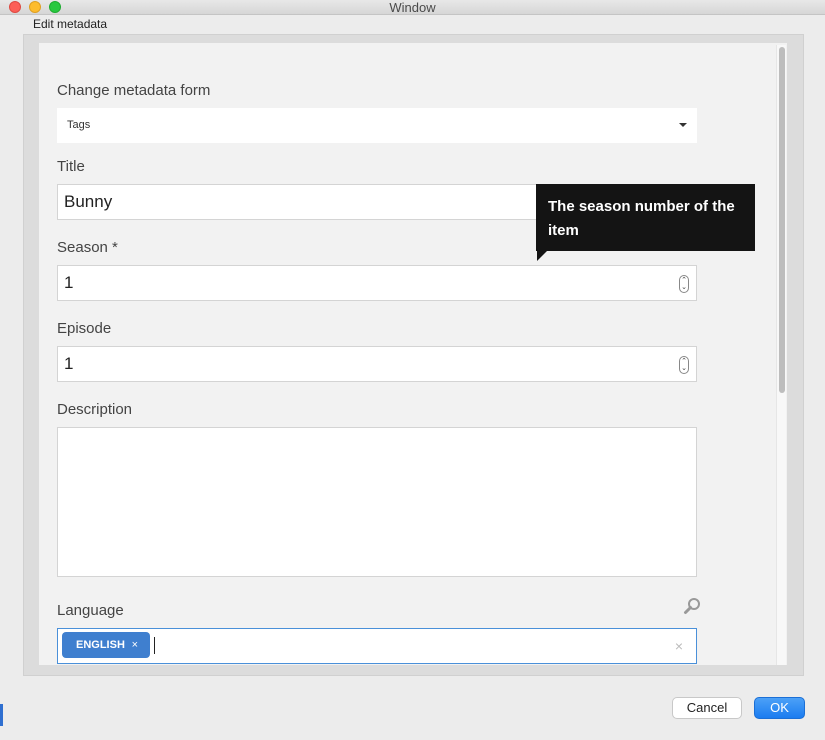 The width and height of the screenshot is (825, 740). Describe the element at coordinates (377, 283) in the screenshot. I see `season-input: 1 ⌃ ⌄` at that location.